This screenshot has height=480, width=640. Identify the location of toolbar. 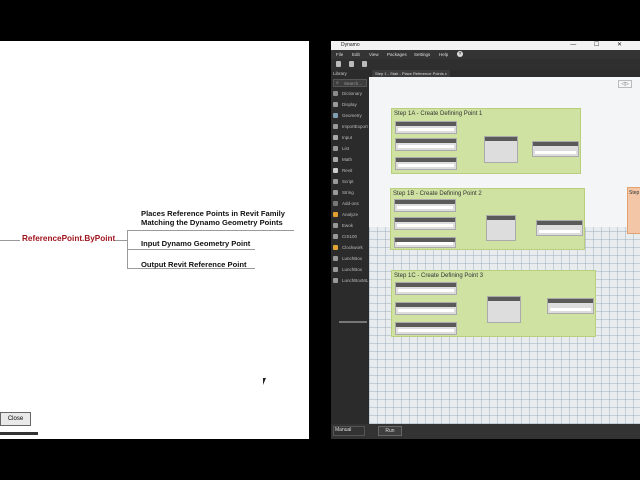
(485, 64).